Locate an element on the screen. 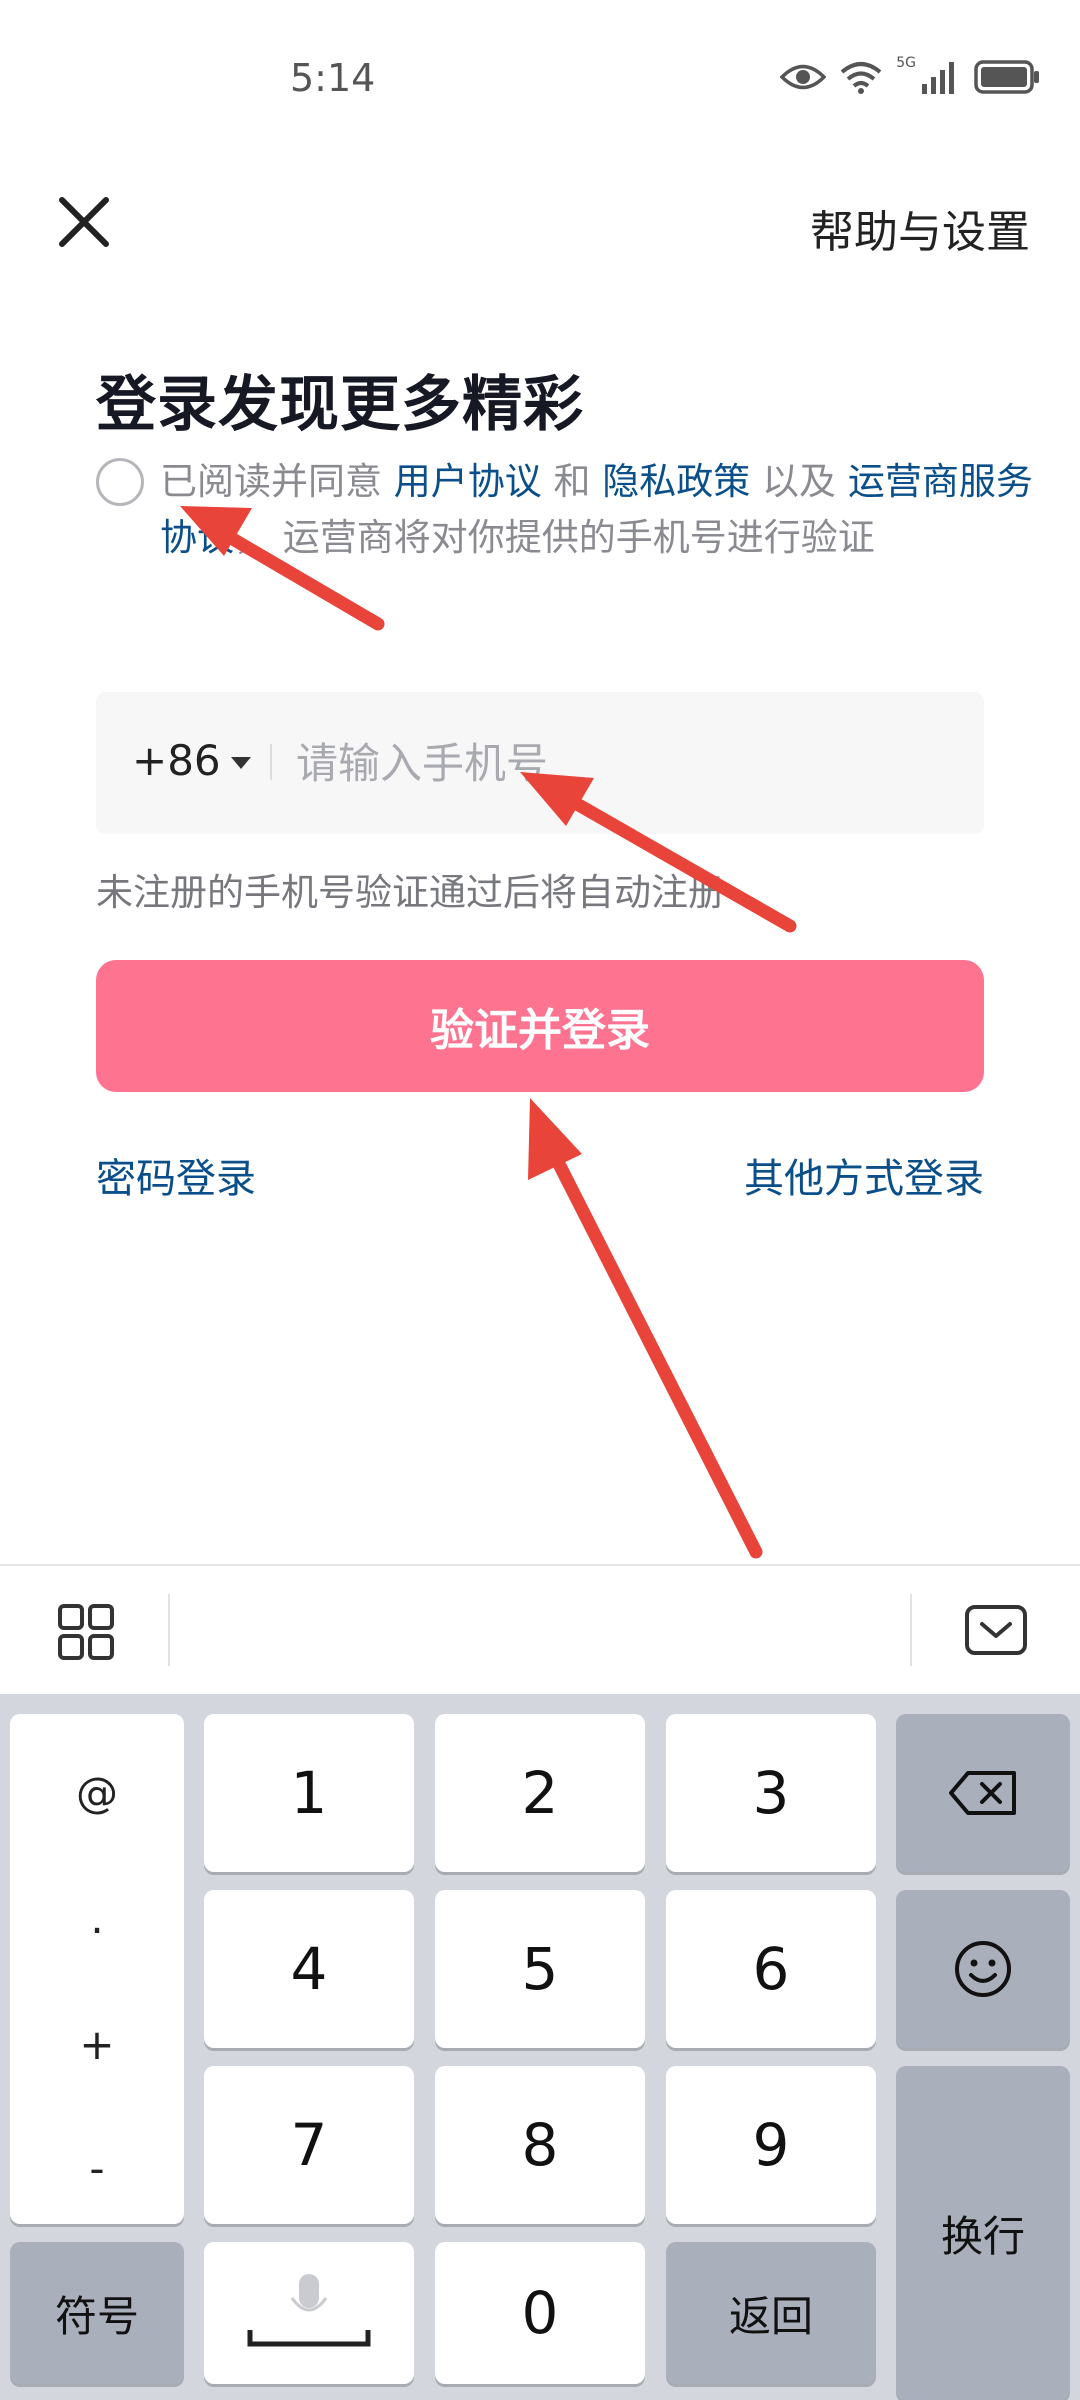  status-time: 5:14 is located at coordinates (333, 78).